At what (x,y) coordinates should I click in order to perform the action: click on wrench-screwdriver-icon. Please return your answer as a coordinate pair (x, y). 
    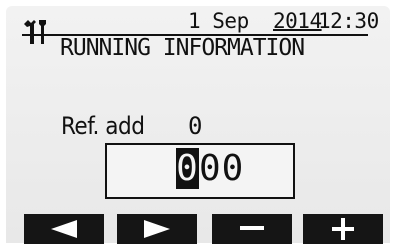
    Looking at the image, I should click on (35, 32).